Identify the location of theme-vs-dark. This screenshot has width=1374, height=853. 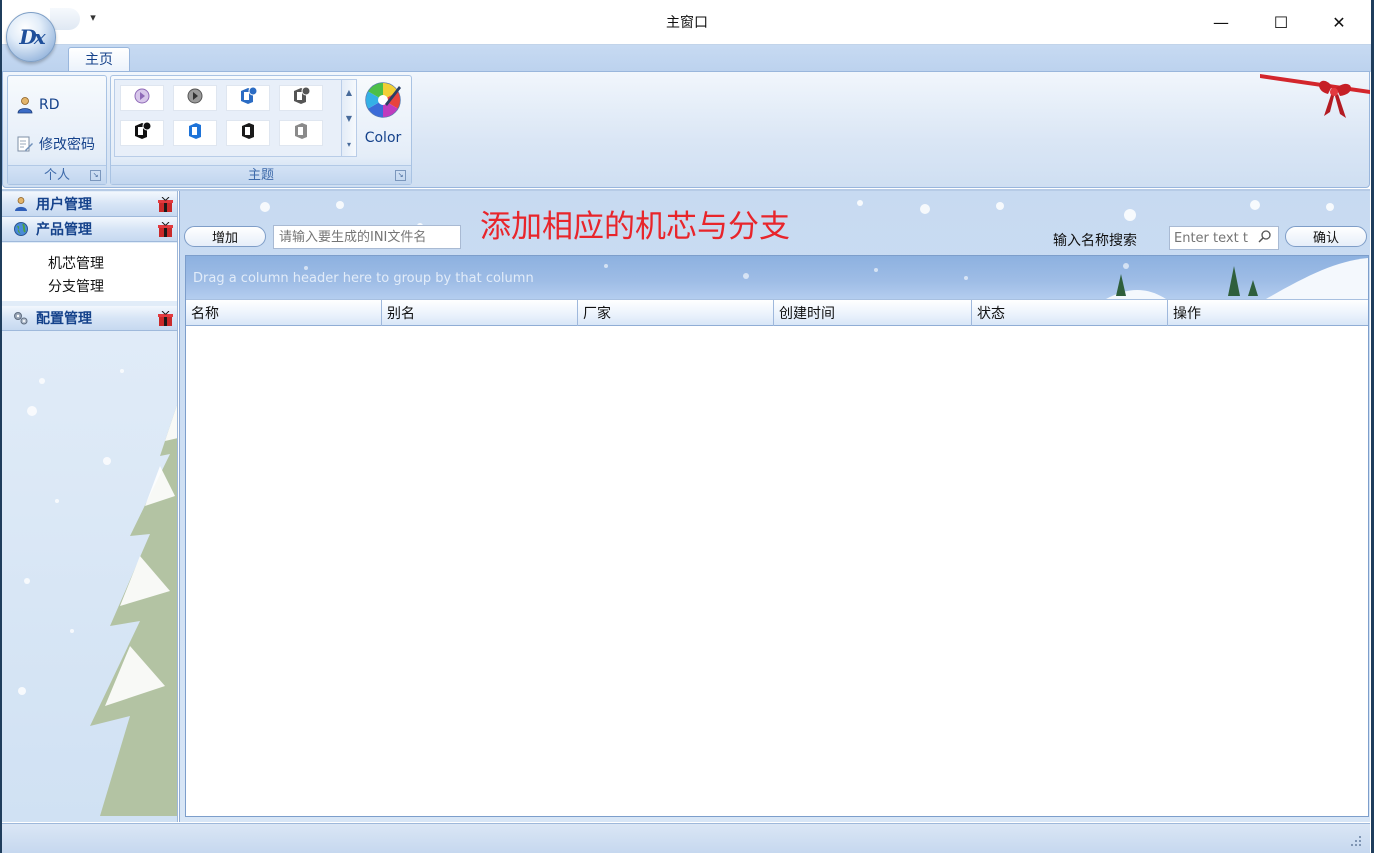
(195, 98).